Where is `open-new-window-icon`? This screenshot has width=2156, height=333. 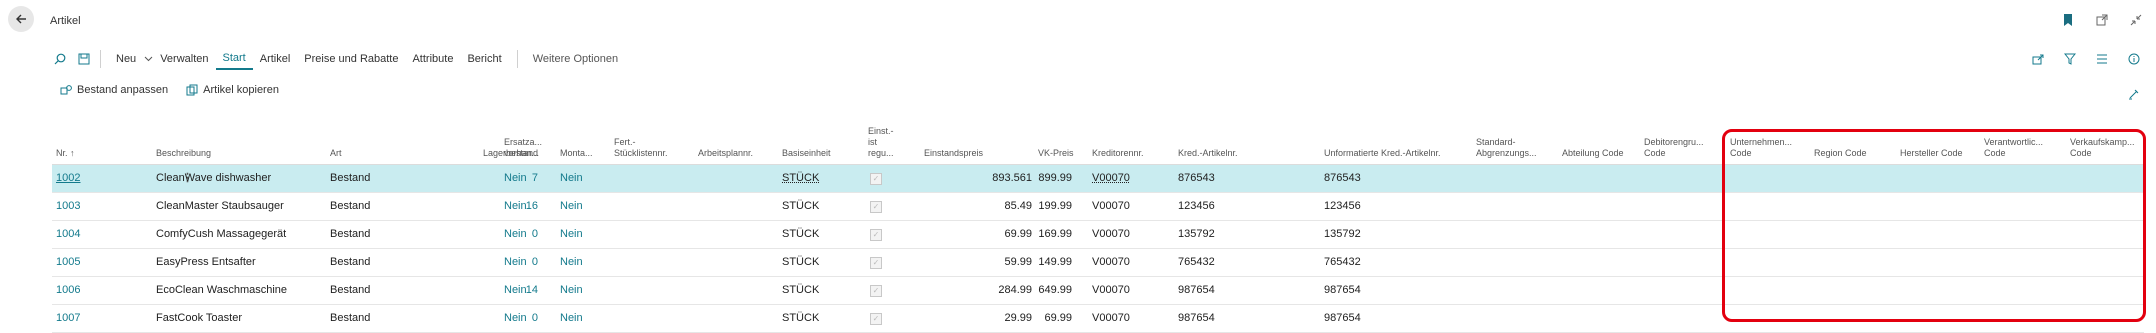
open-new-window-icon is located at coordinates (2102, 20).